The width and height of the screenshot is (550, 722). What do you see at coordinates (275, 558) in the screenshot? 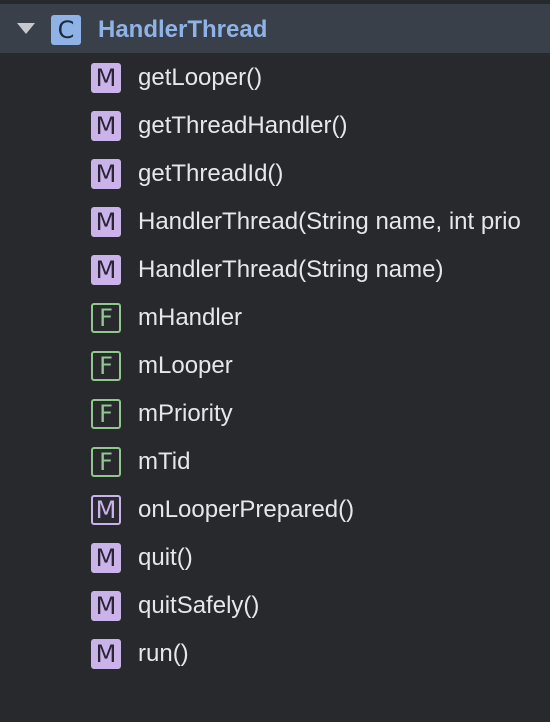
I see `member-row: M quit()` at bounding box center [275, 558].